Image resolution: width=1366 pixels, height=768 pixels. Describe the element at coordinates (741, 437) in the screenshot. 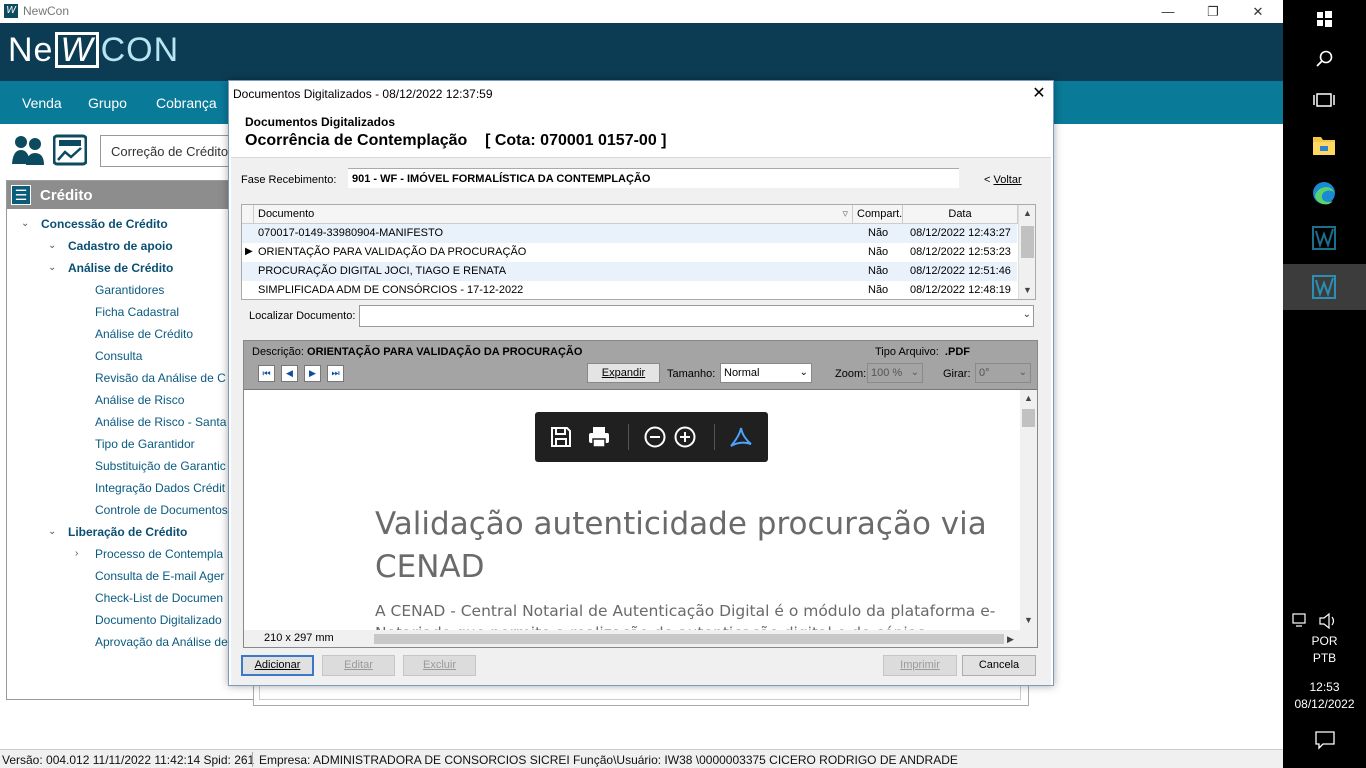

I see `acrobat-icon` at that location.